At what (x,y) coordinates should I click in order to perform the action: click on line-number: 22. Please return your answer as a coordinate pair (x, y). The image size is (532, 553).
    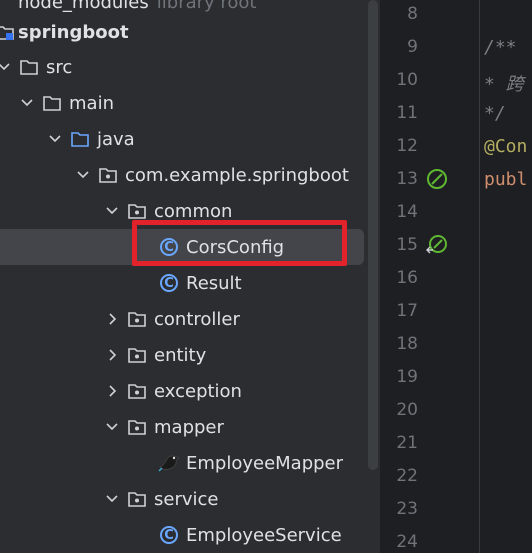
    Looking at the image, I should click on (407, 476).